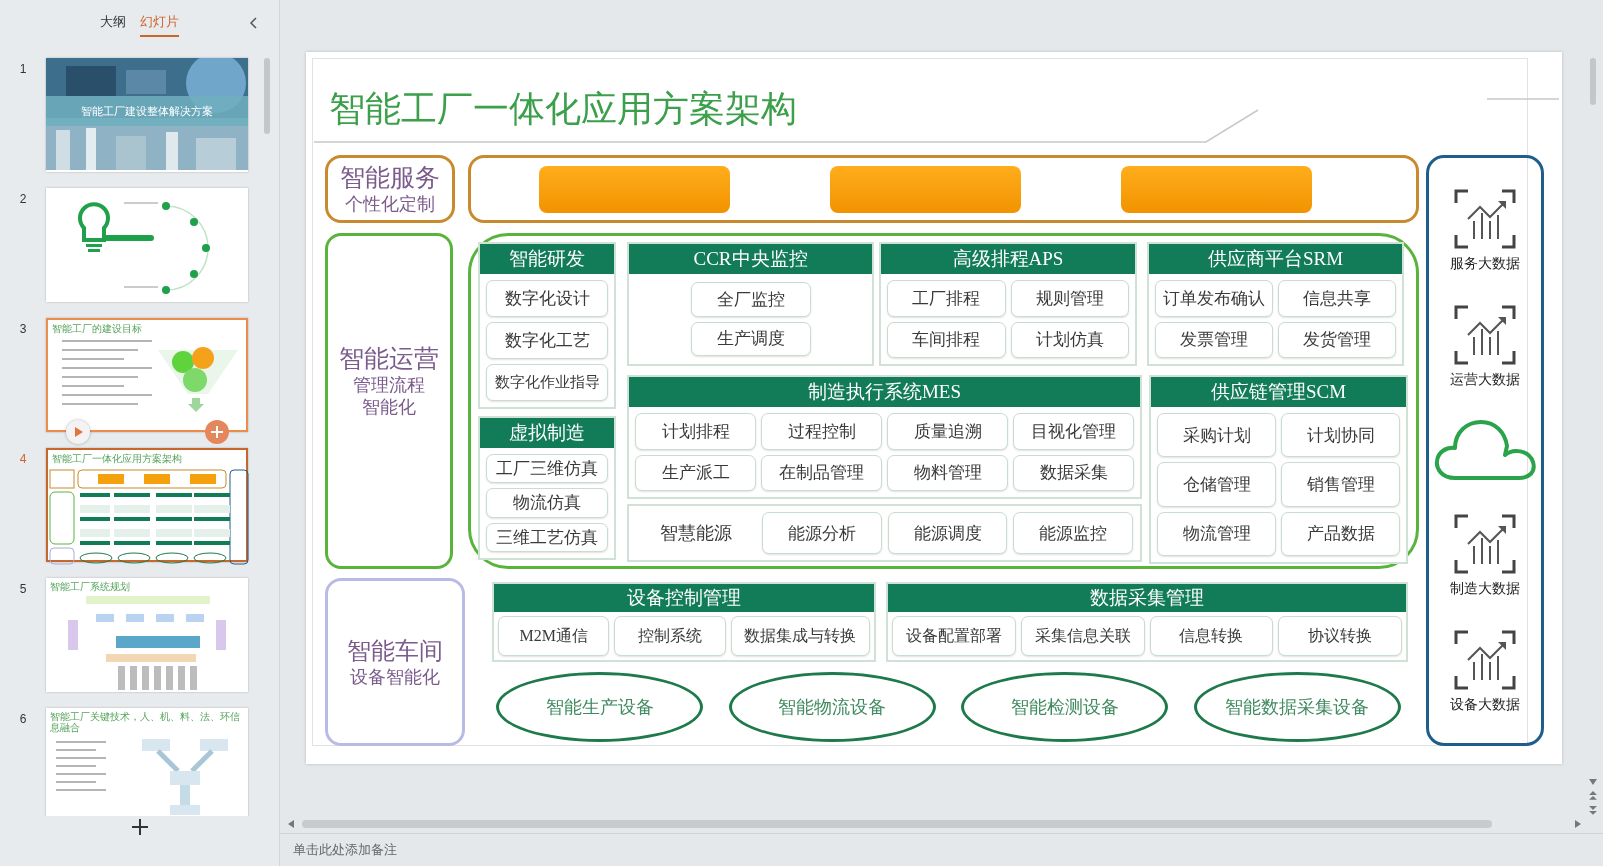 Image resolution: width=1603 pixels, height=866 pixels. What do you see at coordinates (97, 329) in the screenshot?
I see `slide-title: 智能工厂的建设目标` at bounding box center [97, 329].